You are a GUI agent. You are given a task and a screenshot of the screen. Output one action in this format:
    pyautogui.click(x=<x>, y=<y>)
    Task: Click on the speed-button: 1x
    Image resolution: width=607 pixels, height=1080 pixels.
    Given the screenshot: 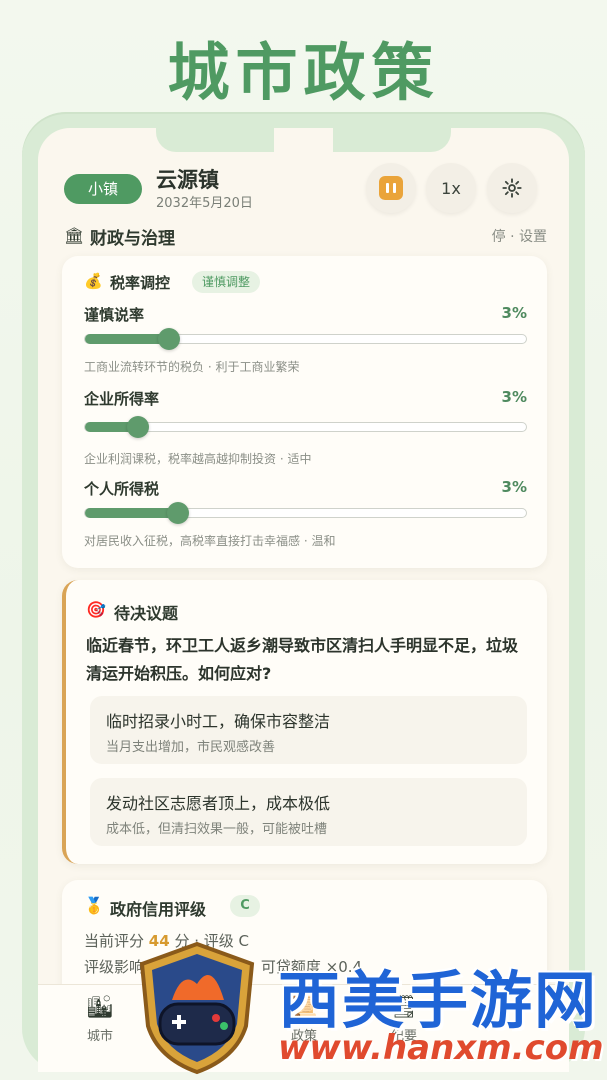 What is the action you would take?
    pyautogui.click(x=451, y=188)
    